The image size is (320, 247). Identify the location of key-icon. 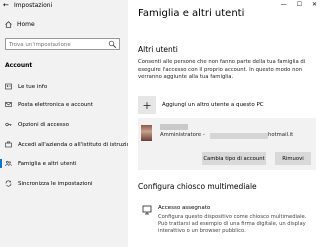
(8, 124).